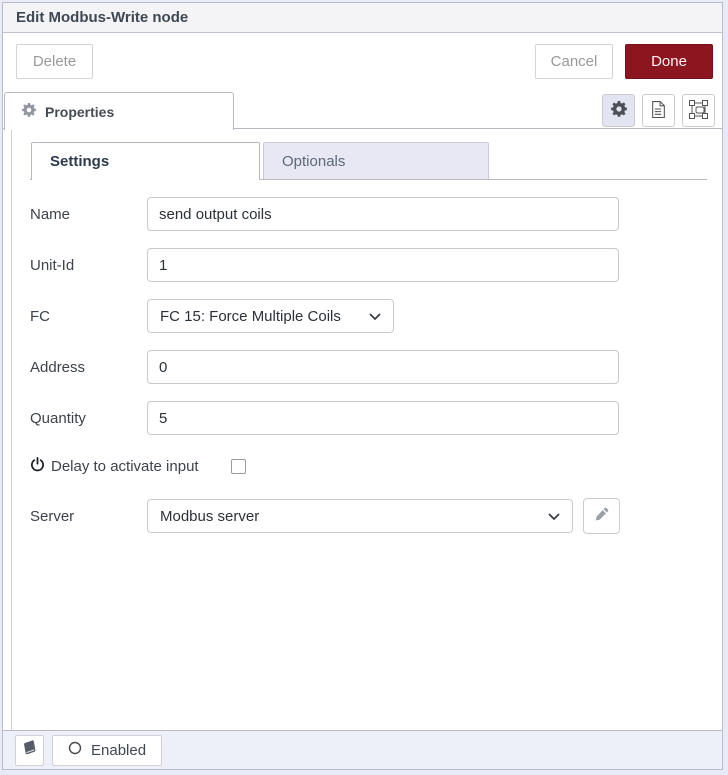  Describe the element at coordinates (119, 111) in the screenshot. I see `tab-properties: Properties` at that location.